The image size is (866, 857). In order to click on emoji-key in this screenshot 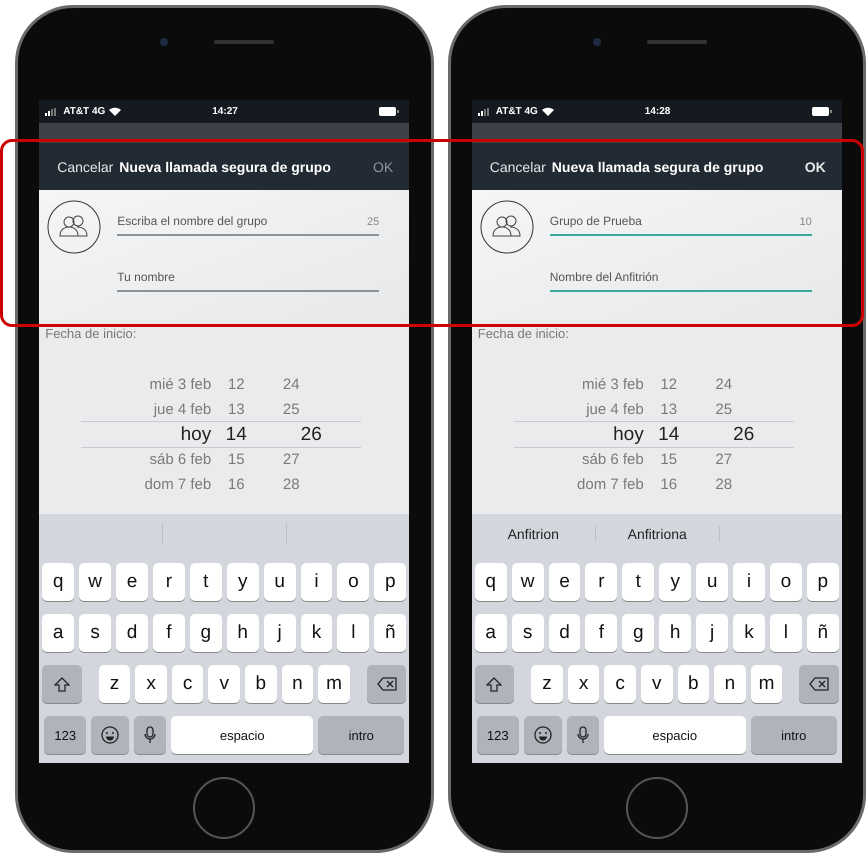, I will do `click(110, 735)`.